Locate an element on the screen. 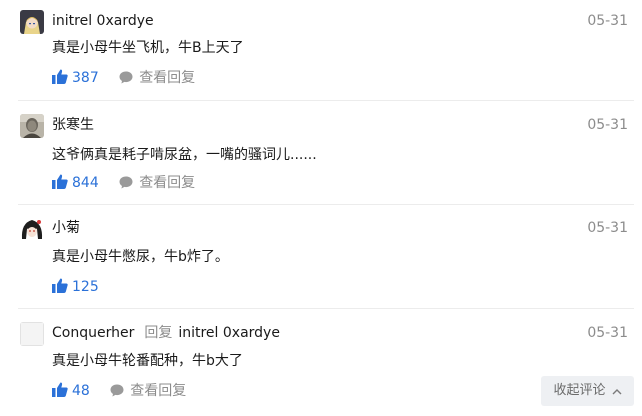 This screenshot has width=642, height=416. like-button: 387 is located at coordinates (75, 78).